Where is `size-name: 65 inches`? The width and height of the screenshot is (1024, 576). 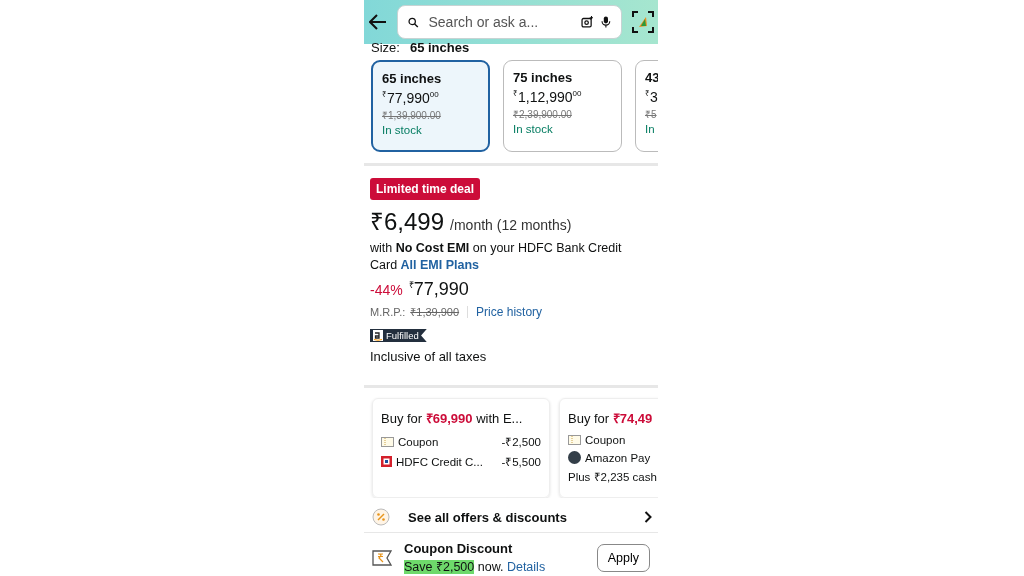
size-name: 65 inches is located at coordinates (412, 78).